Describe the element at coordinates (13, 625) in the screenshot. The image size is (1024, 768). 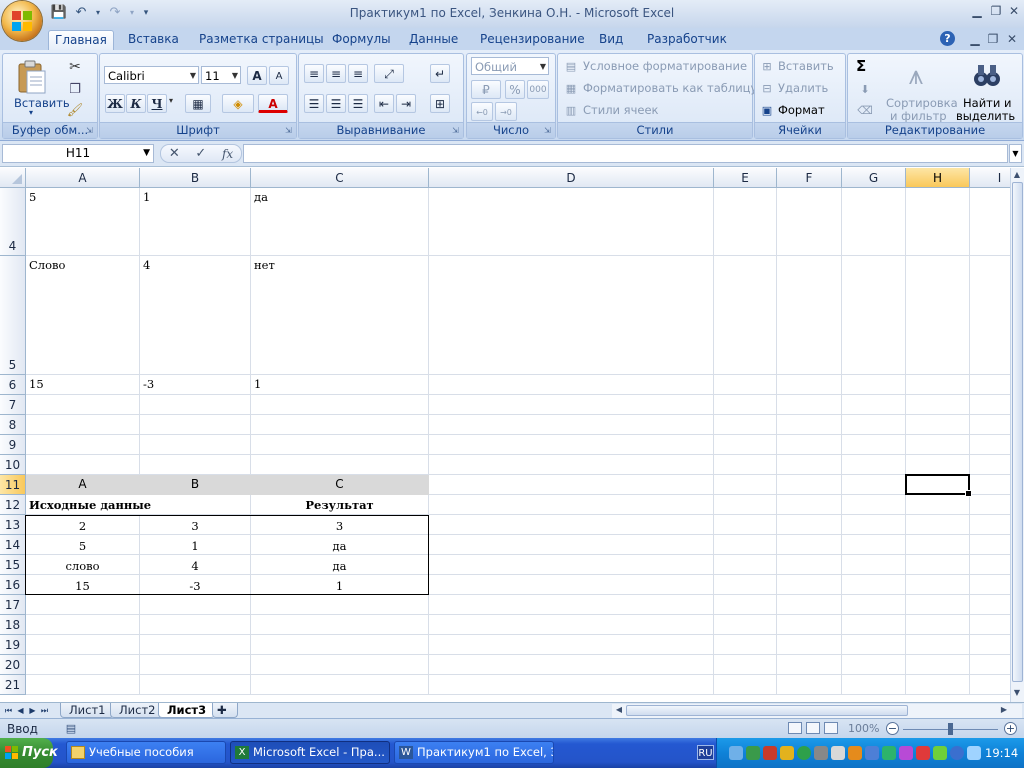
I see `row-header-18: 18` at that location.